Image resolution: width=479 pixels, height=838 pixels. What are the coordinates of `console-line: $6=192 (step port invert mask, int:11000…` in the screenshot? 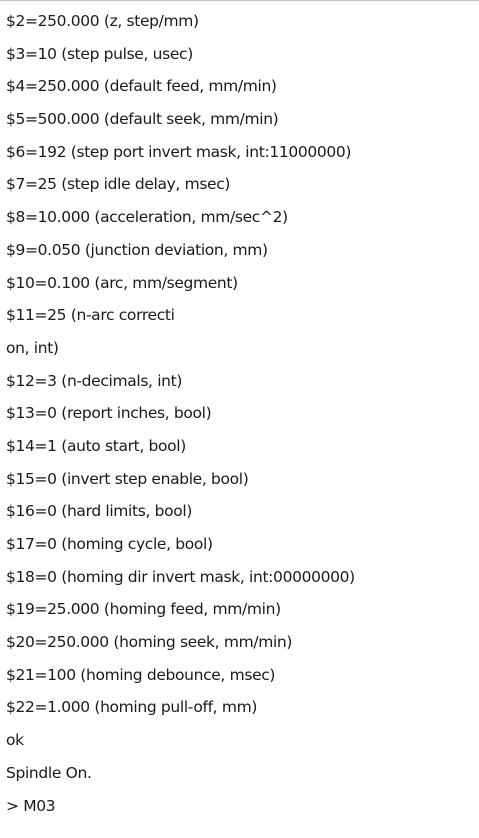 It's located at (179, 151).